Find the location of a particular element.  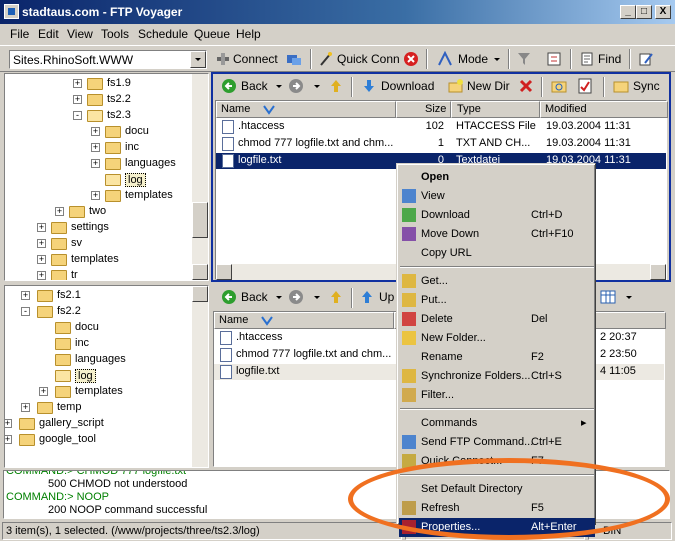

tree-item-settings: + settings is located at coordinates (97, 228).